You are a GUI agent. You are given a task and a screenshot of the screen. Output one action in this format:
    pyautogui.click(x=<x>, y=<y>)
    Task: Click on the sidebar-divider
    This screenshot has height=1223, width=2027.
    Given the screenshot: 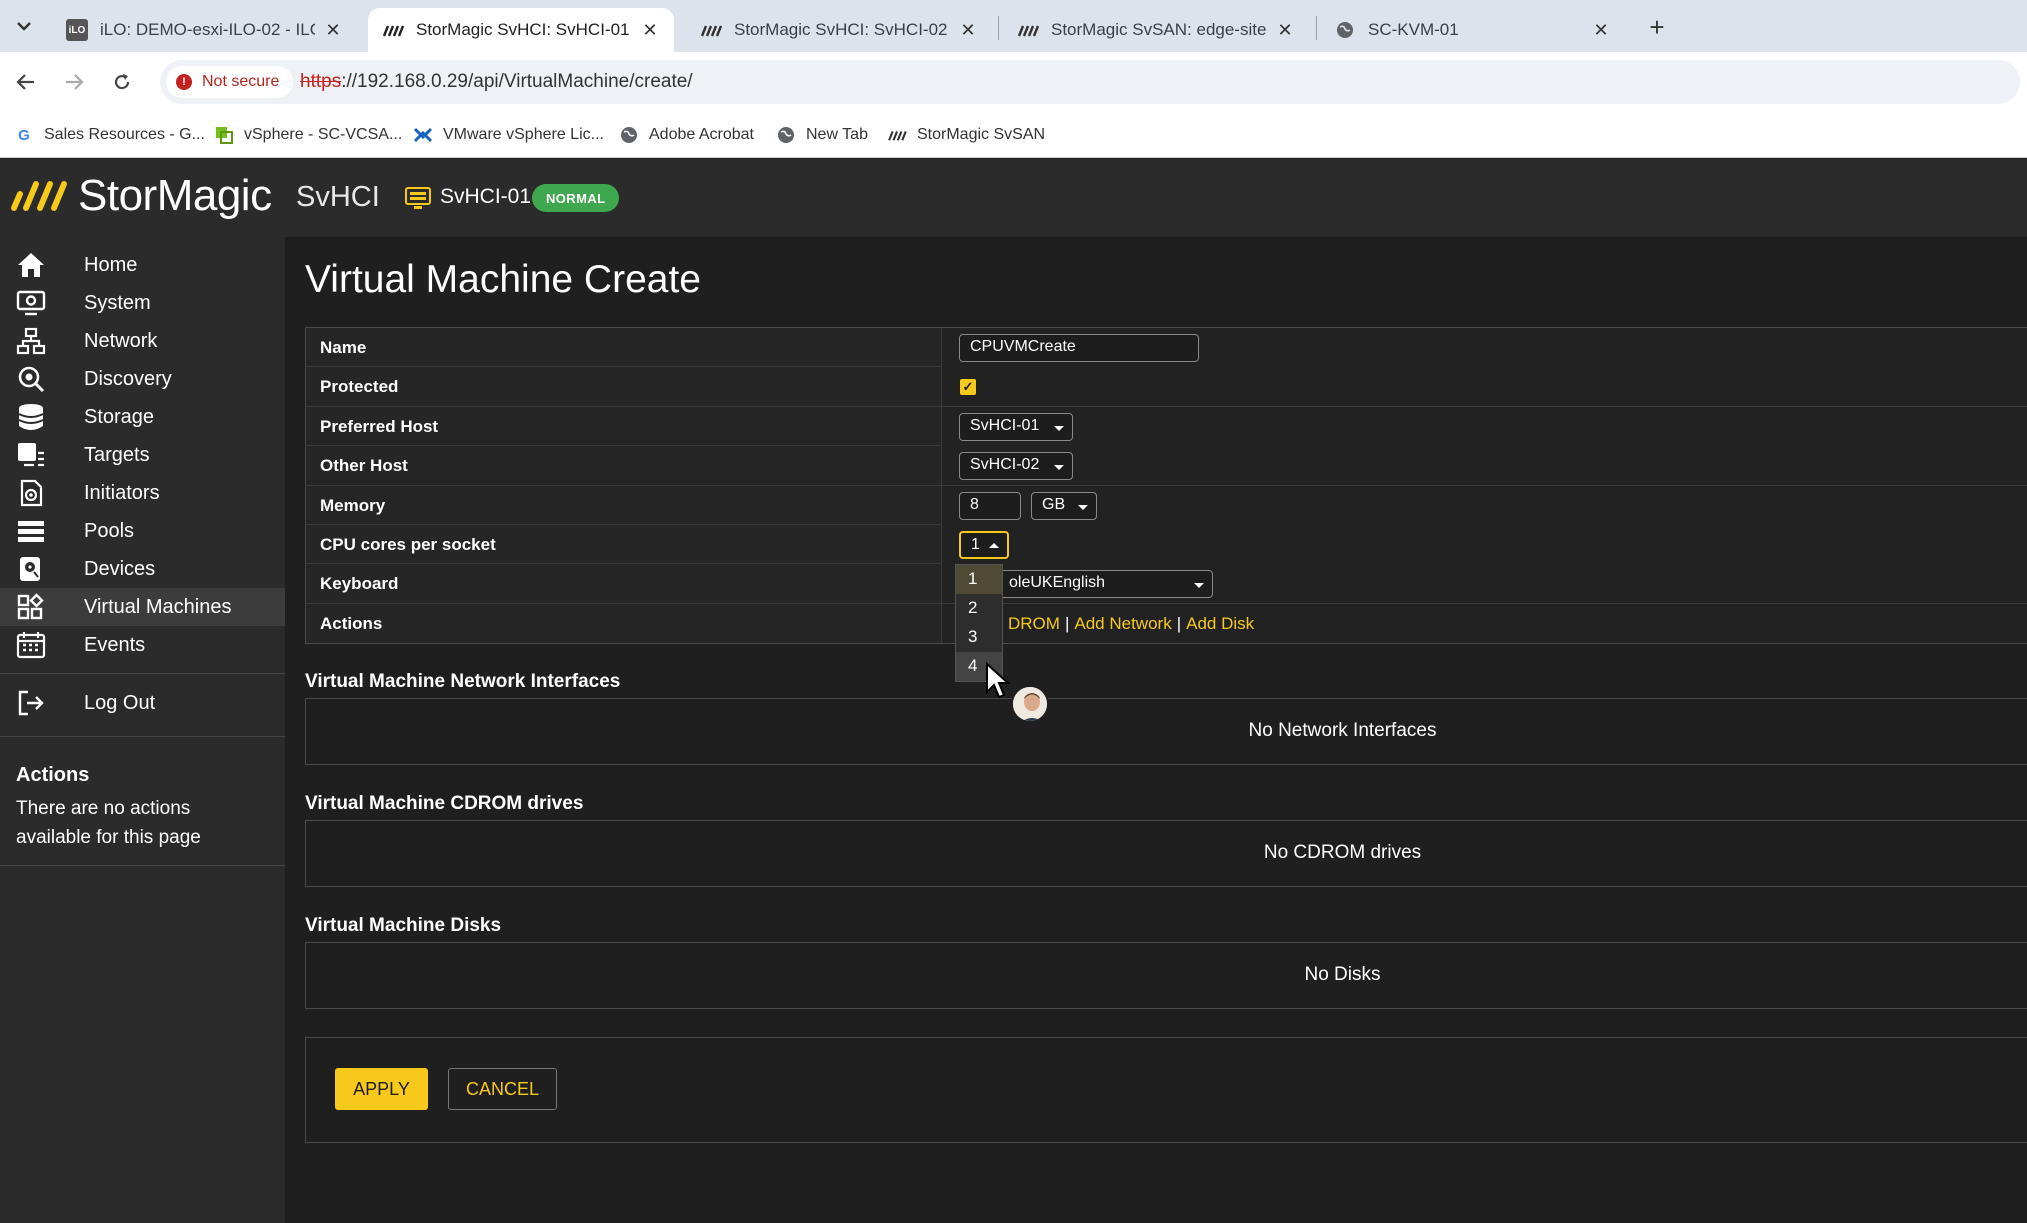 What is the action you would take?
    pyautogui.click(x=142, y=865)
    